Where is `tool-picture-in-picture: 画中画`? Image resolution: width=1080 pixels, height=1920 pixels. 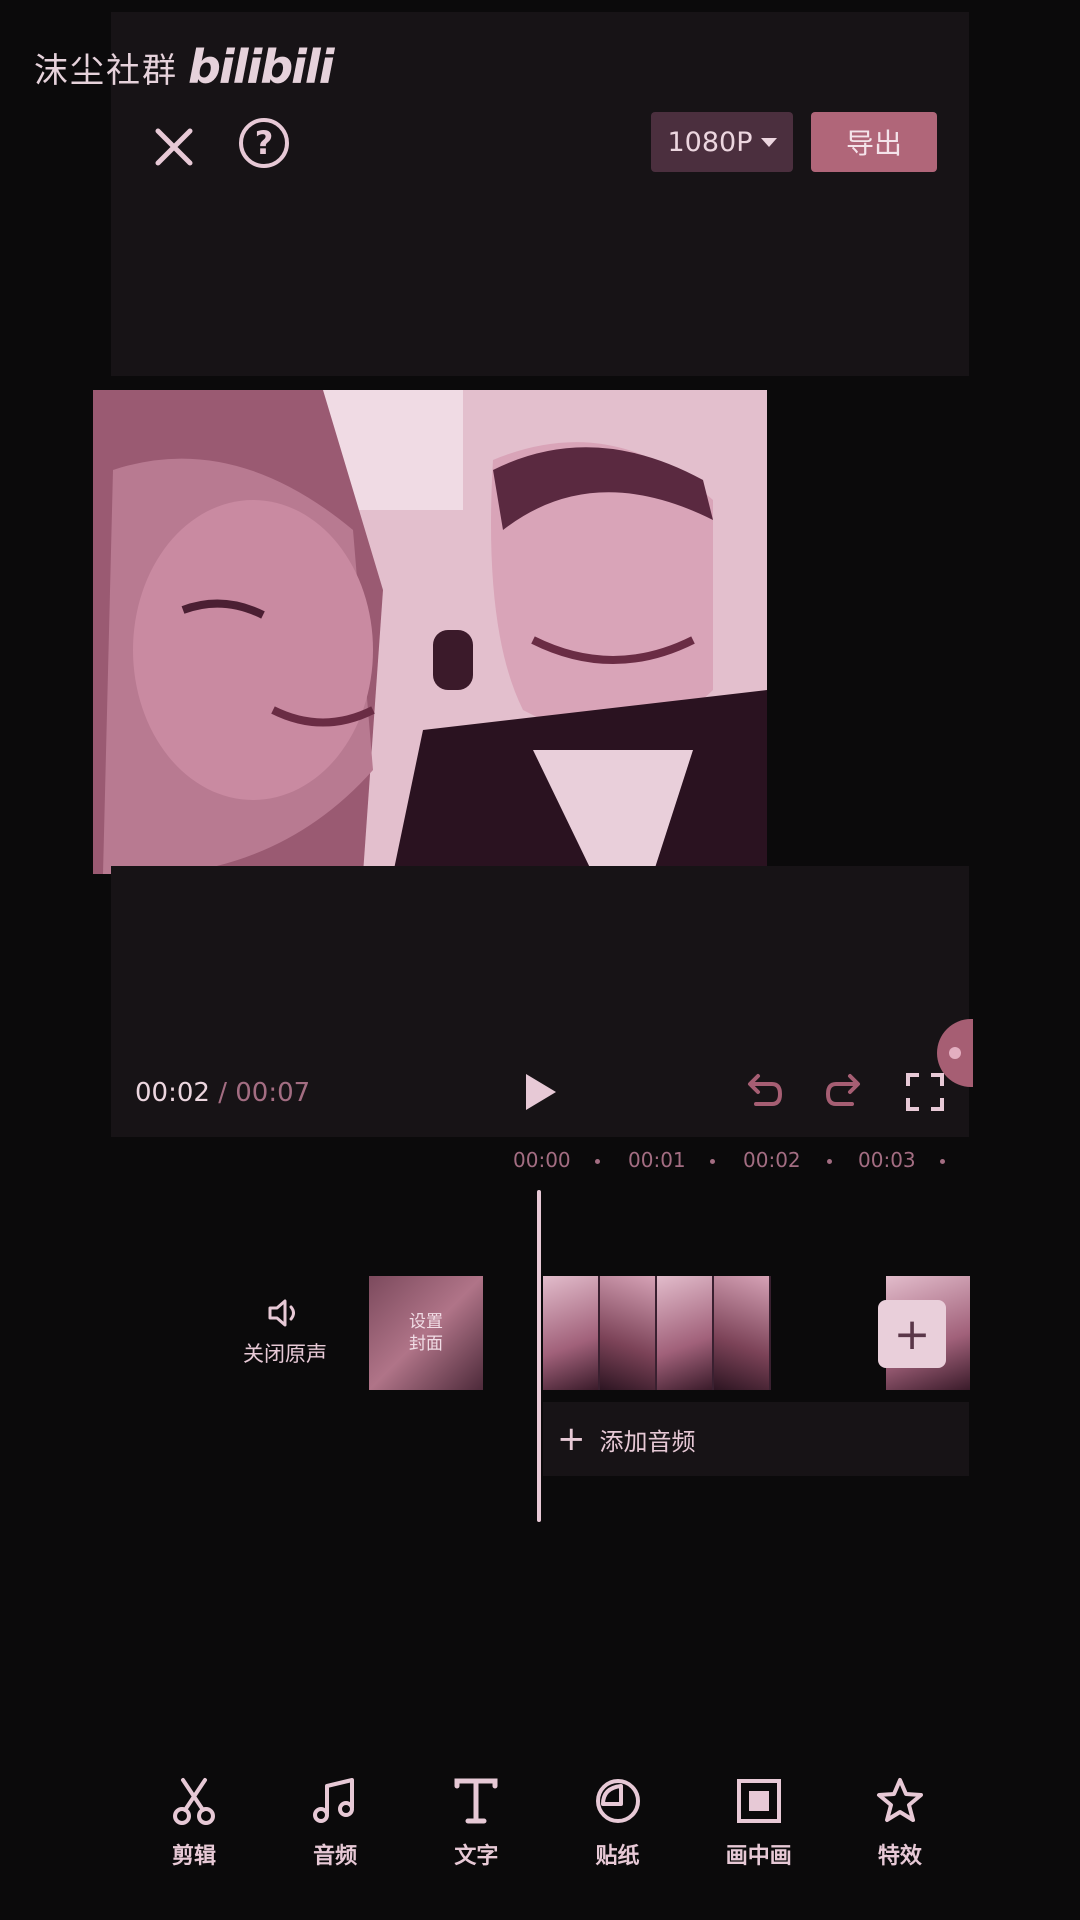 tool-picture-in-picture: 画中画 is located at coordinates (759, 1823).